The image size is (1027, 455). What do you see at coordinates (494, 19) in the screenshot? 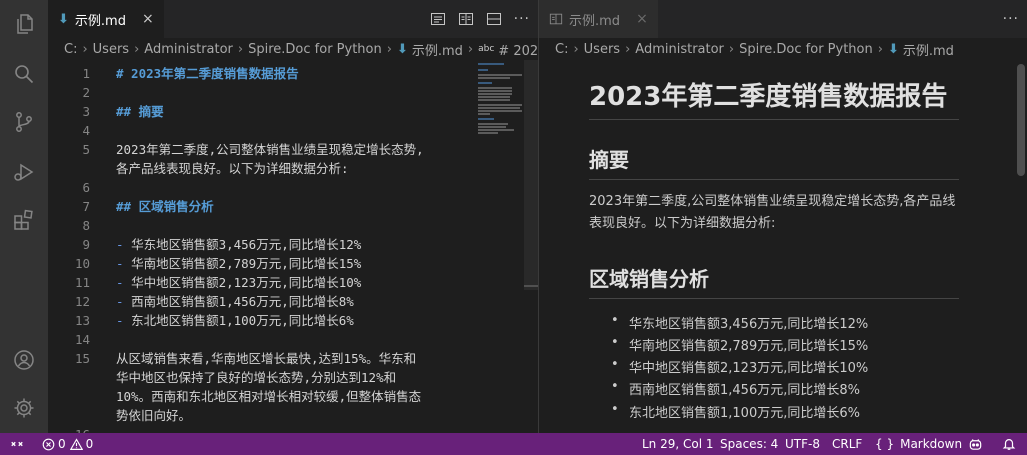
I see `split-editor-icon` at bounding box center [494, 19].